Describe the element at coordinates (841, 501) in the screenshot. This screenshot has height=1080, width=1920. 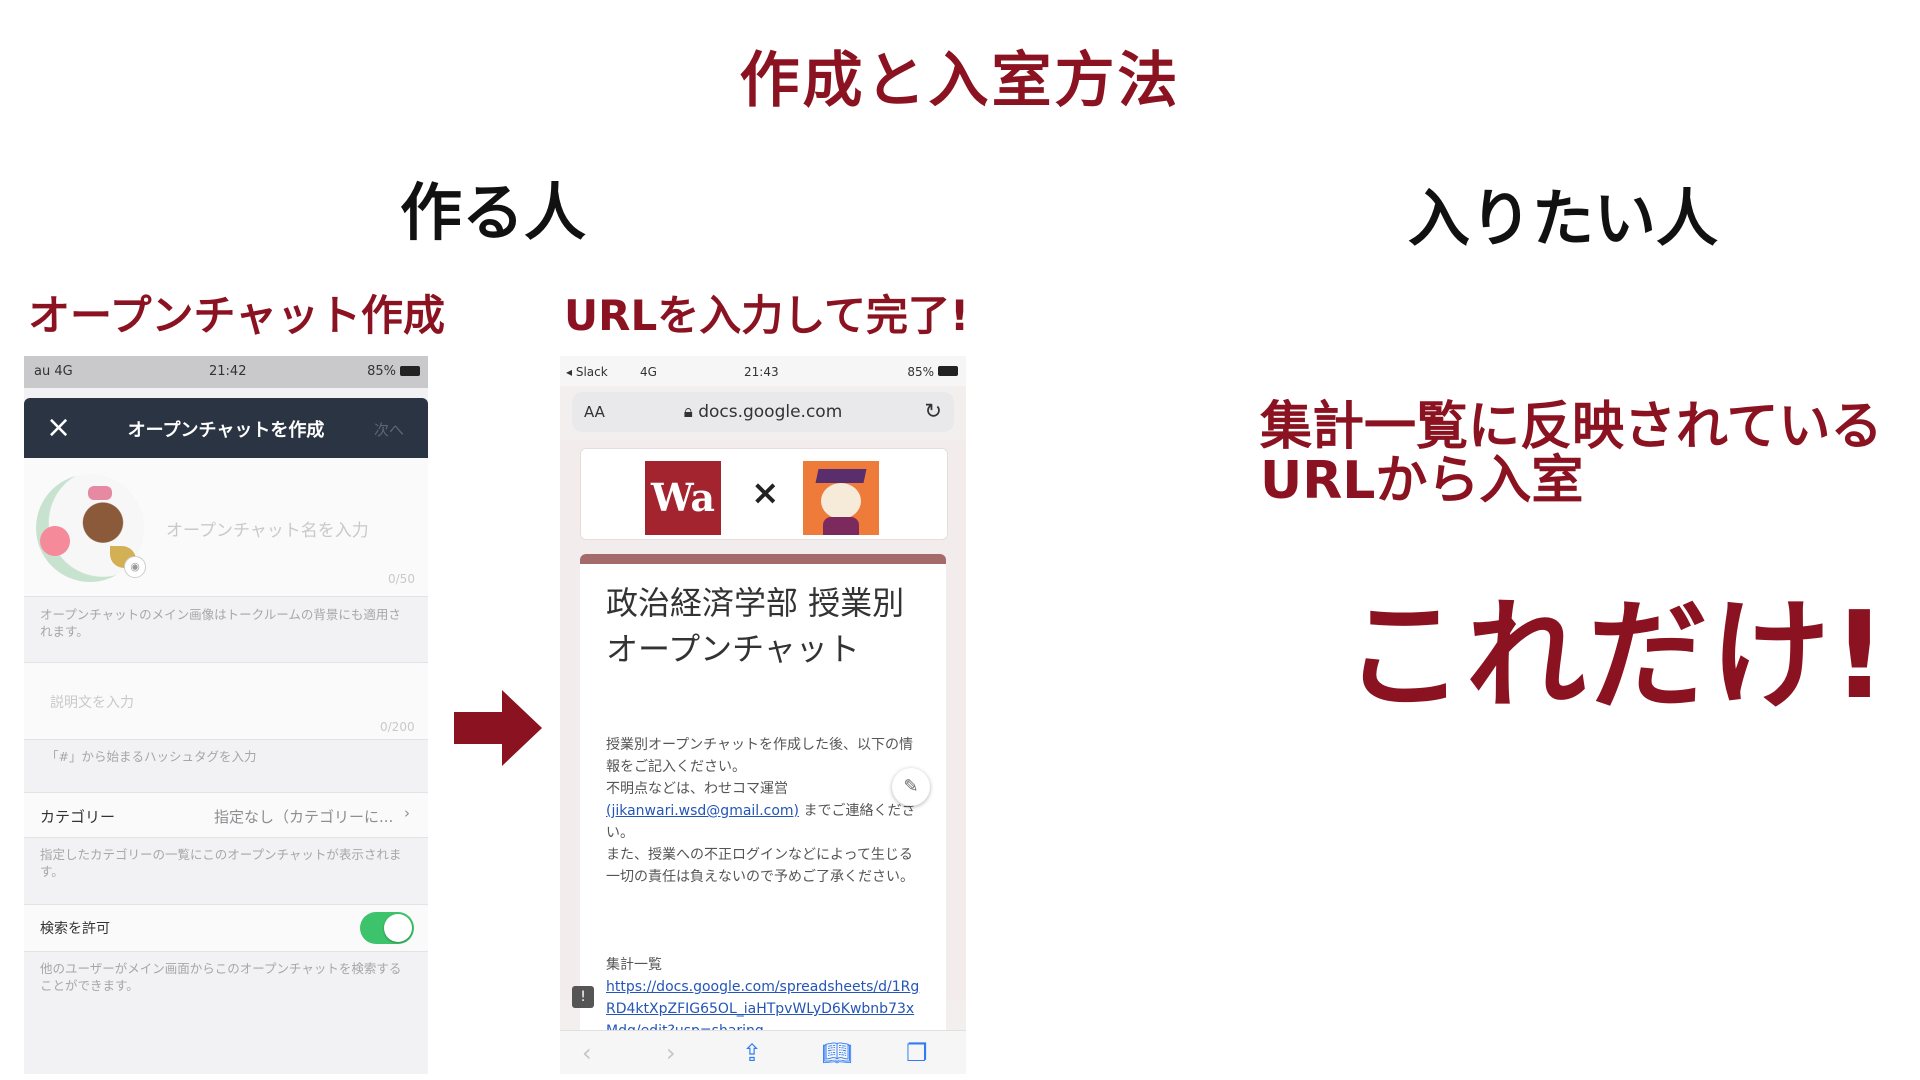
I see `bear-face` at that location.